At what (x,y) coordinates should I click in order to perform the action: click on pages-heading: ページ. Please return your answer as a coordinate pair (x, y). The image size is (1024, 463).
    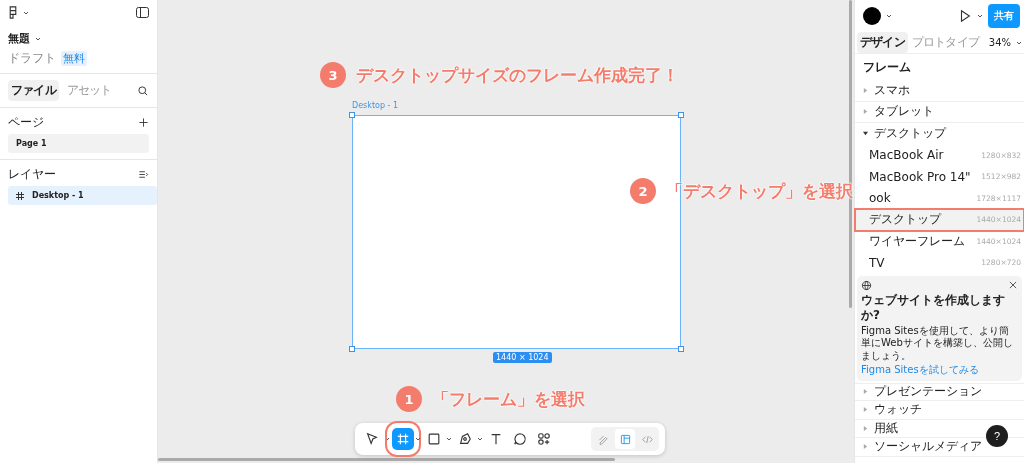
    Looking at the image, I should click on (26, 122).